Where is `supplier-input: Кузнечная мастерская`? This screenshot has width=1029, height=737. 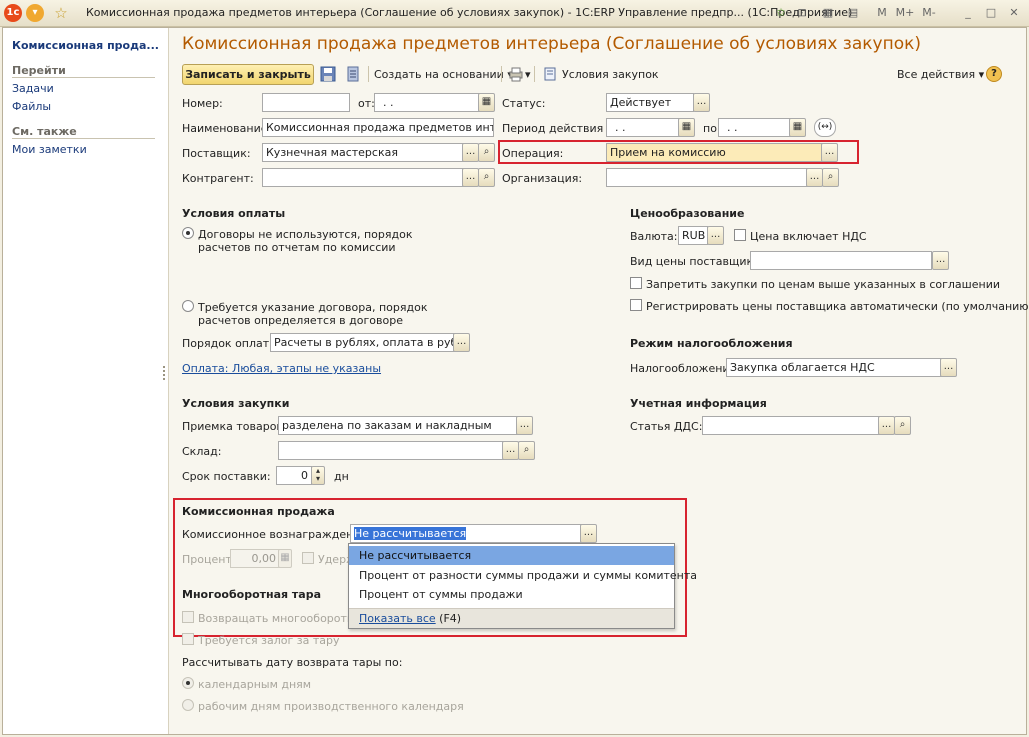 supplier-input: Кузнечная мастерская is located at coordinates (363, 152).